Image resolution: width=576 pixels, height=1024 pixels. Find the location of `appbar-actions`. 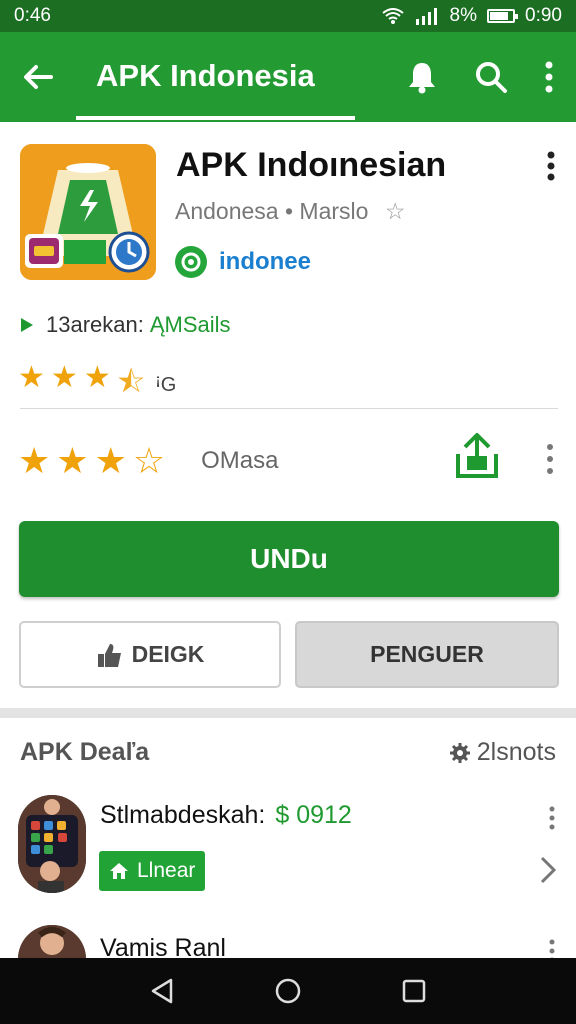

appbar-actions is located at coordinates (491, 77).